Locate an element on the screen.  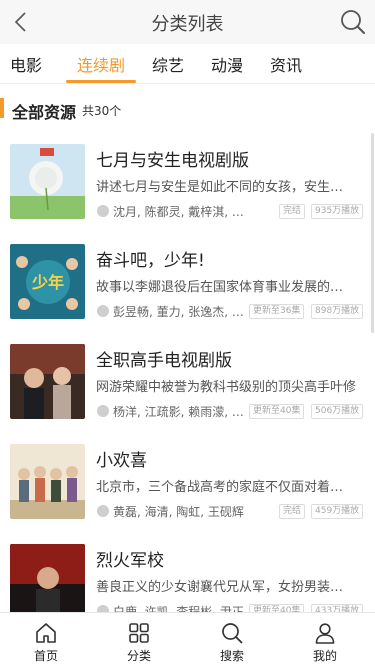
resource-count: 共30个 is located at coordinates (102, 111).